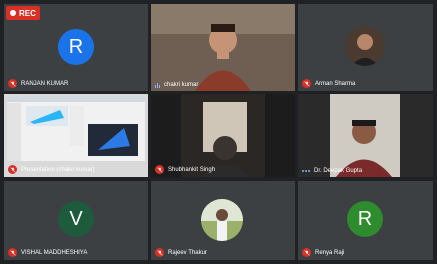 The image size is (437, 264). I want to click on participant-name: Presentation (chakri kumar), so click(58, 169).